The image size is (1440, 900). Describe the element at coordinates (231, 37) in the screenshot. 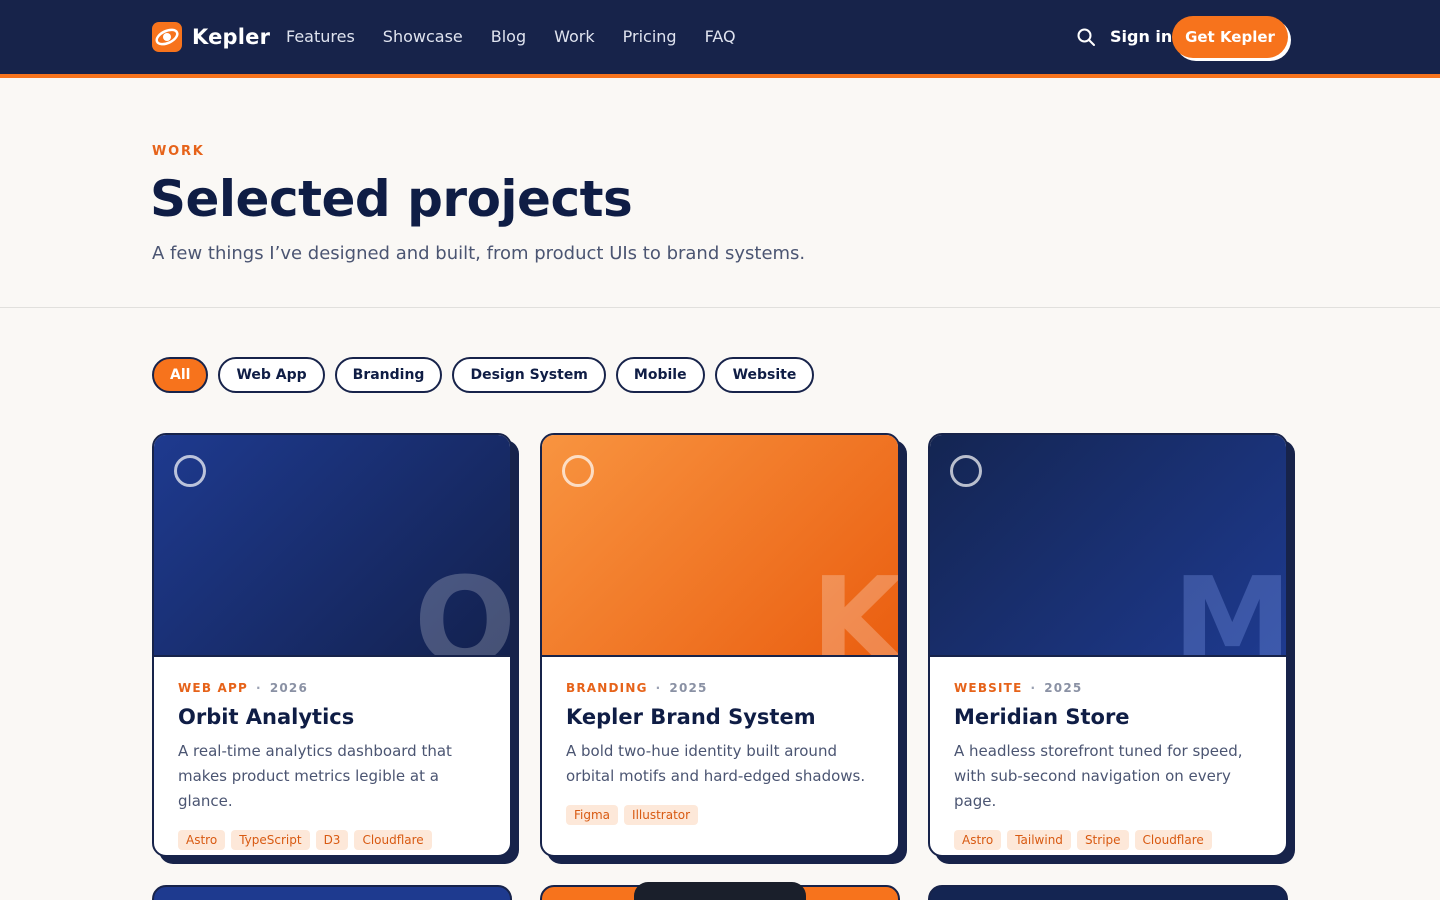

I see `brand-name: Kepler` at that location.